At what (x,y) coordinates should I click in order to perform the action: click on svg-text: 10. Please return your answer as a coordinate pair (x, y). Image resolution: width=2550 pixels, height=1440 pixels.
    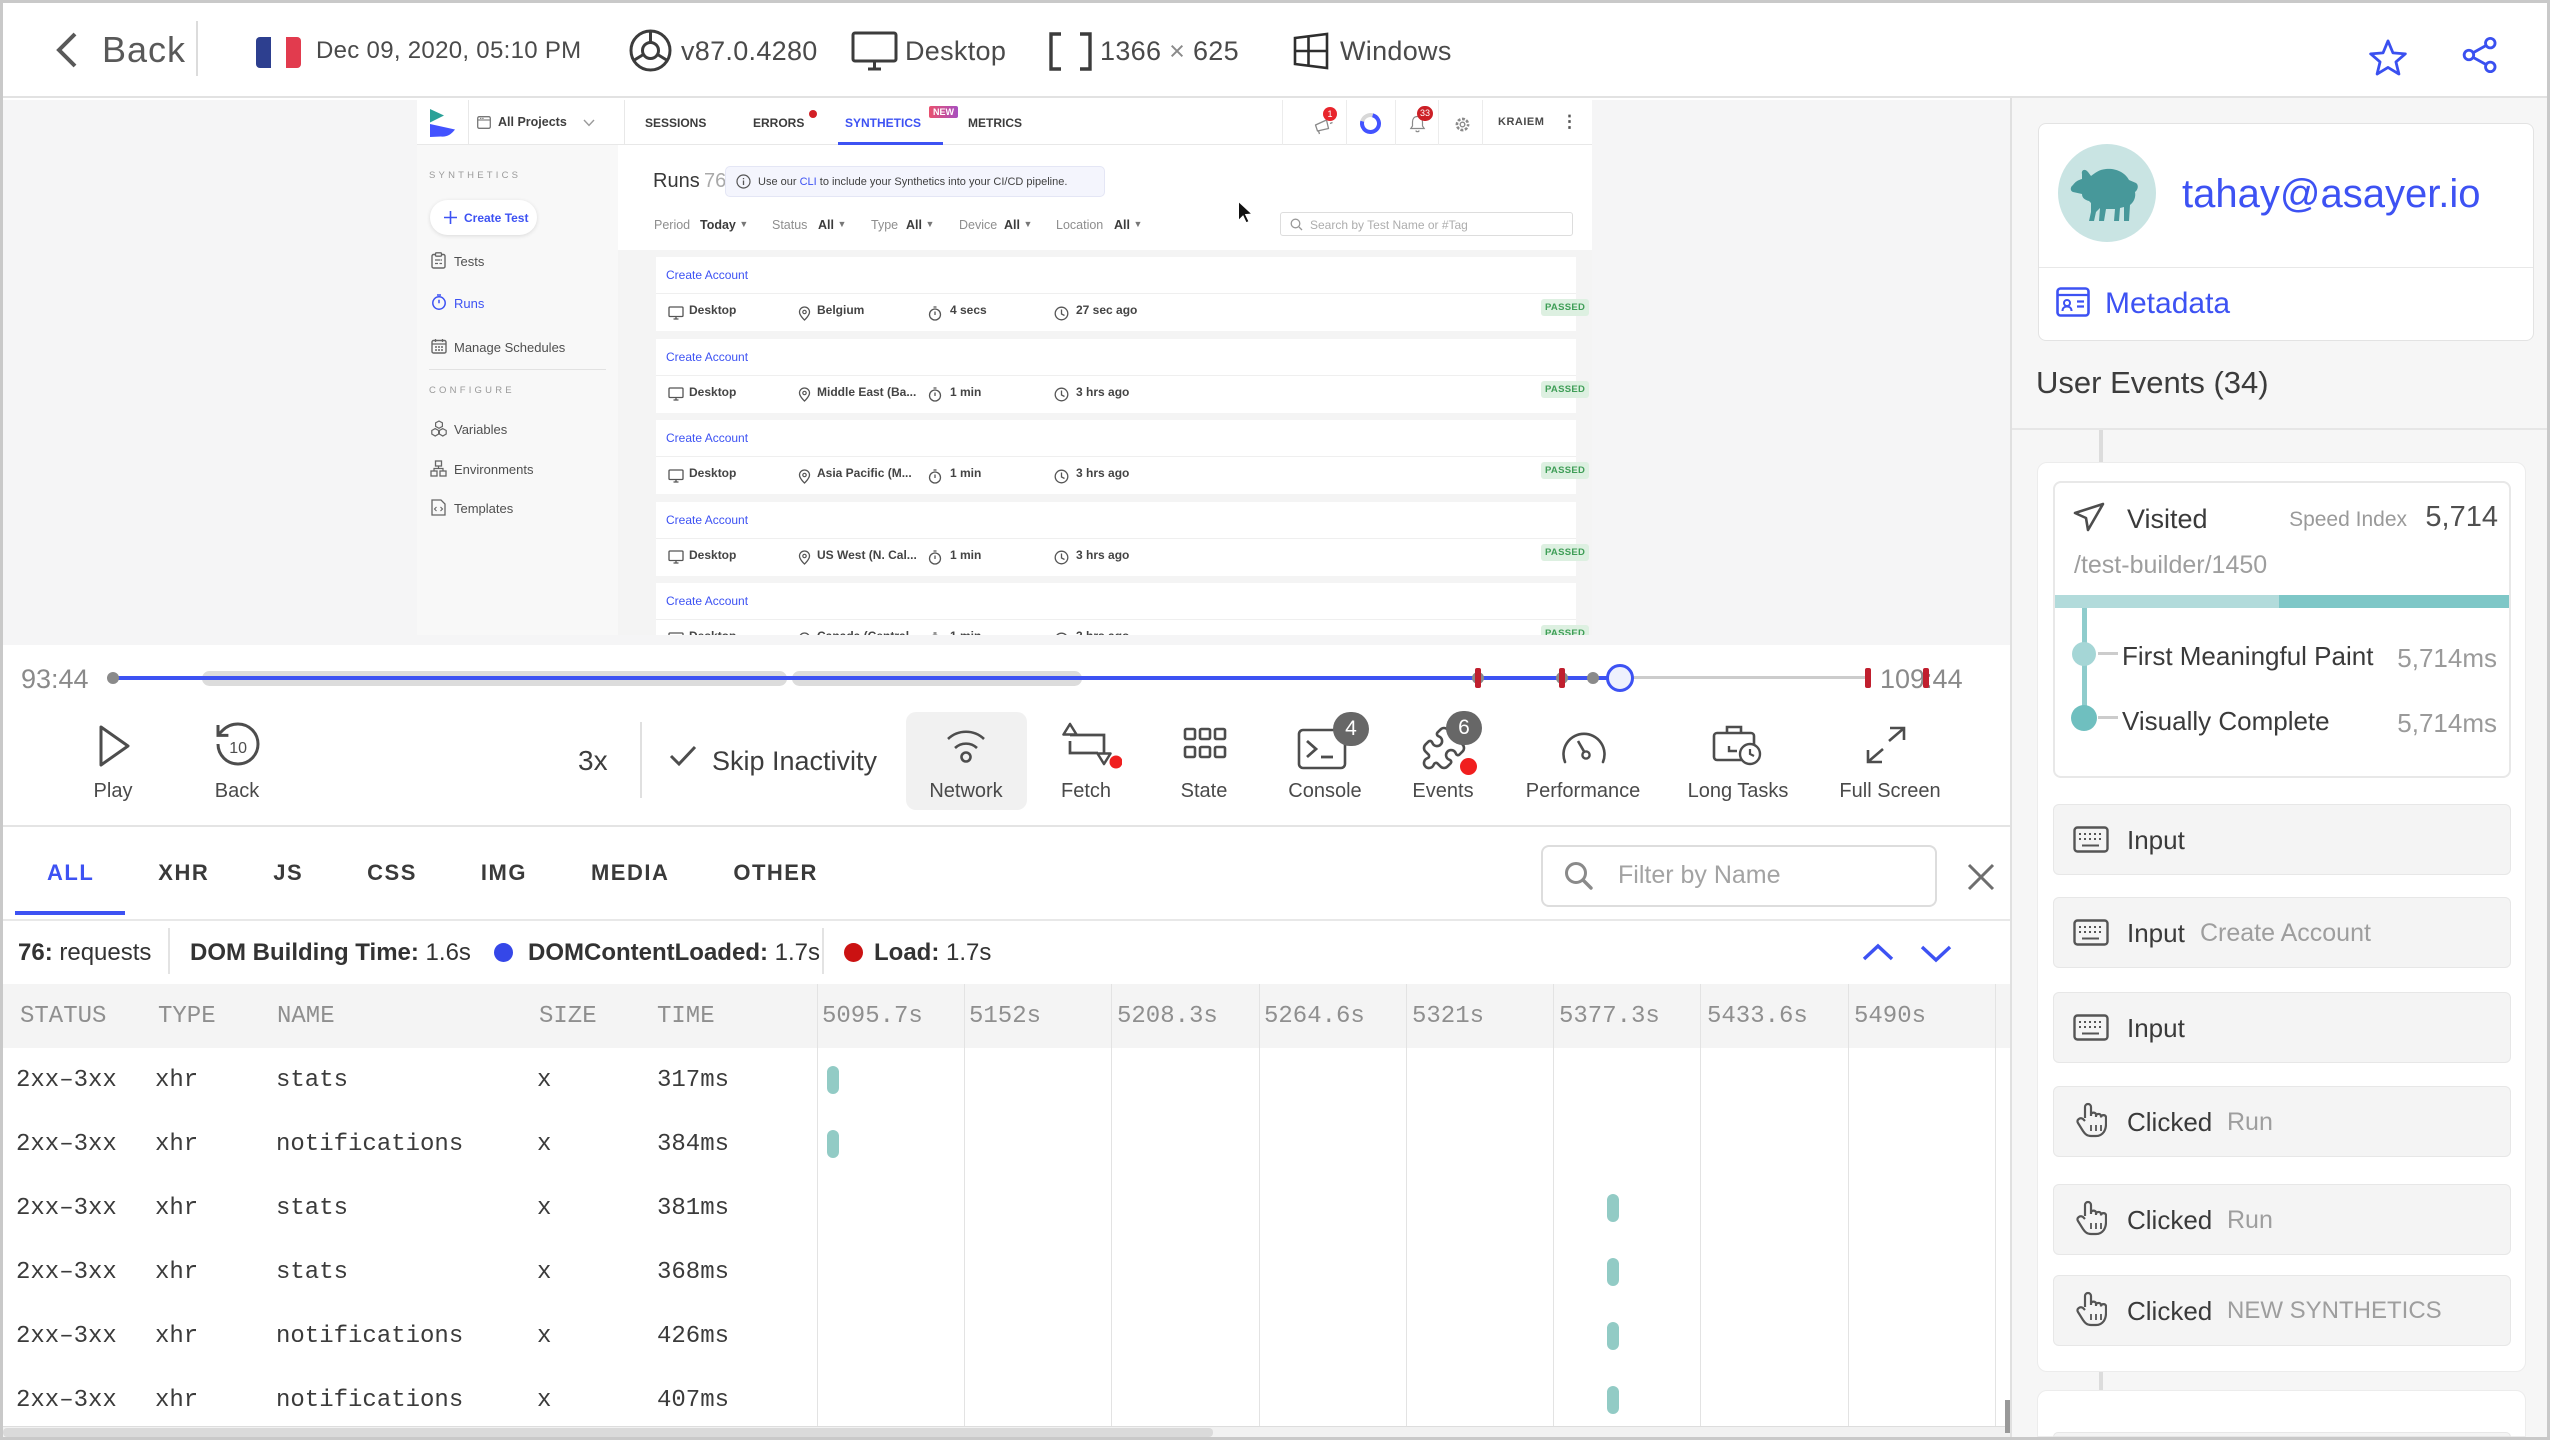
    Looking at the image, I should click on (238, 748).